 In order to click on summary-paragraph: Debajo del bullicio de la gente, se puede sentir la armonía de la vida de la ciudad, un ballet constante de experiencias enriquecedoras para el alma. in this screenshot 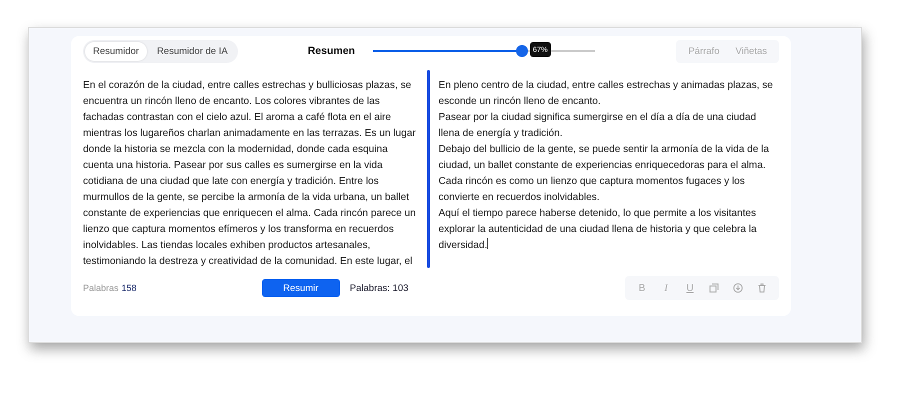, I will do `click(604, 158)`.